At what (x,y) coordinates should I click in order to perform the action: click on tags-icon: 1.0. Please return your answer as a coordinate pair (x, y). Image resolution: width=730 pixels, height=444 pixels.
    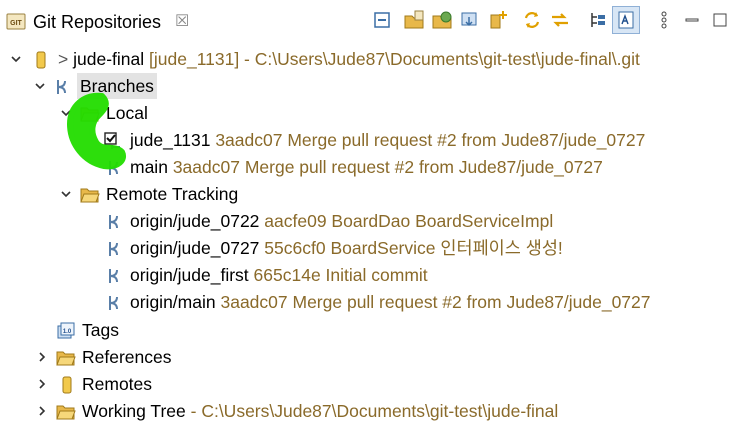
    Looking at the image, I should click on (65, 330).